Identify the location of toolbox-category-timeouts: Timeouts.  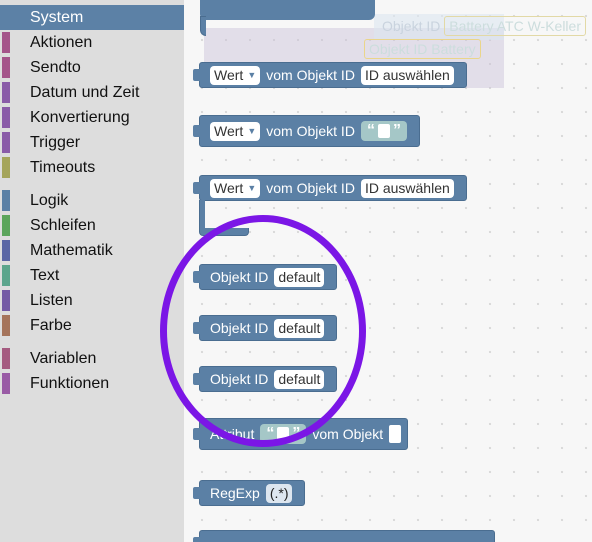
(92, 167).